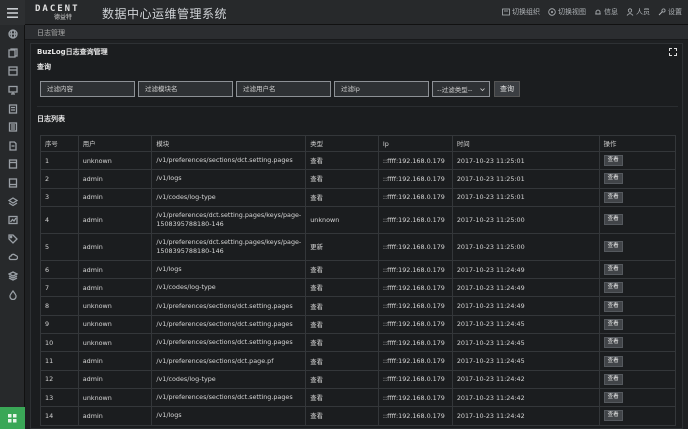  Describe the element at coordinates (637, 143) in the screenshot. I see `header-action: 操作` at that location.